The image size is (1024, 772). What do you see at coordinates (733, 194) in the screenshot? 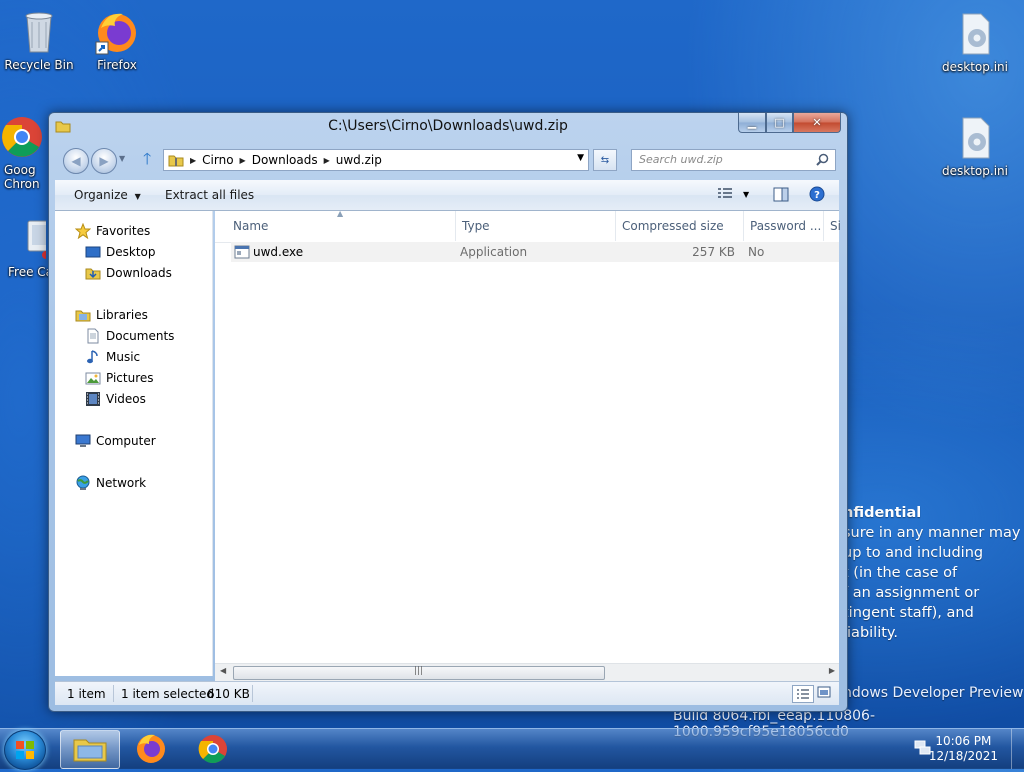
I see `change-view-button: ▼` at bounding box center [733, 194].